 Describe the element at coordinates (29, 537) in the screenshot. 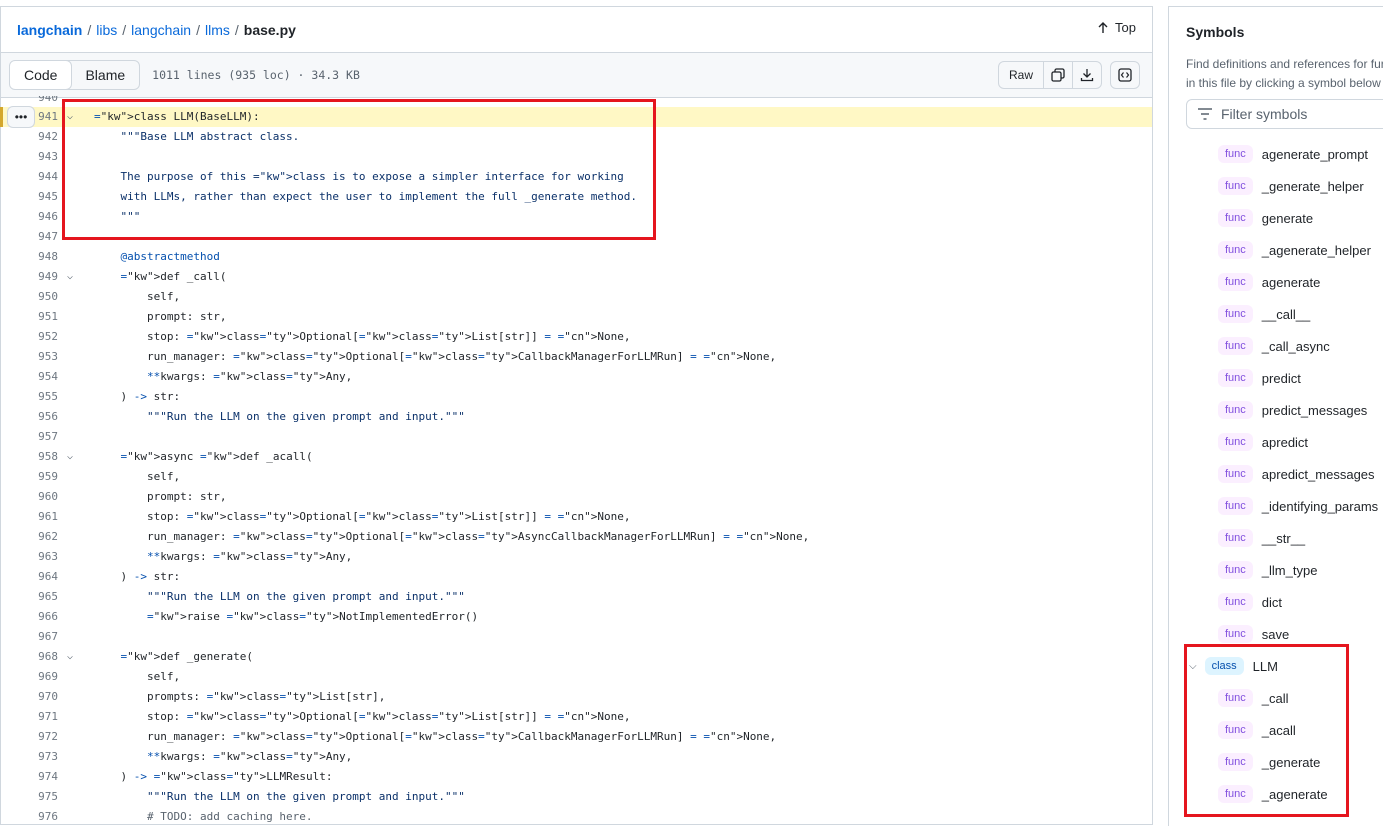

I see `line-number: 962` at that location.